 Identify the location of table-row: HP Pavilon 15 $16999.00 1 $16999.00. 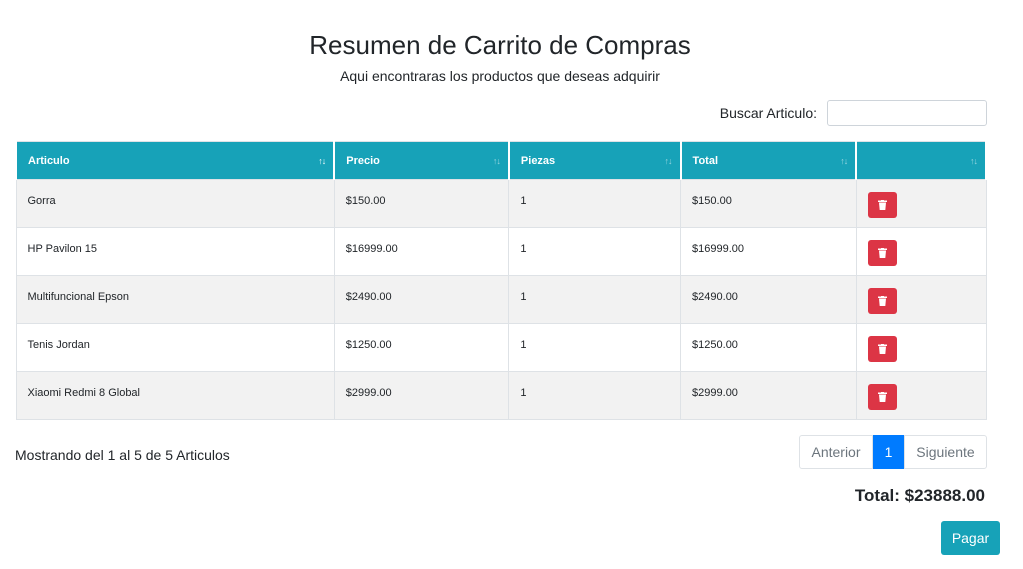
(501, 251).